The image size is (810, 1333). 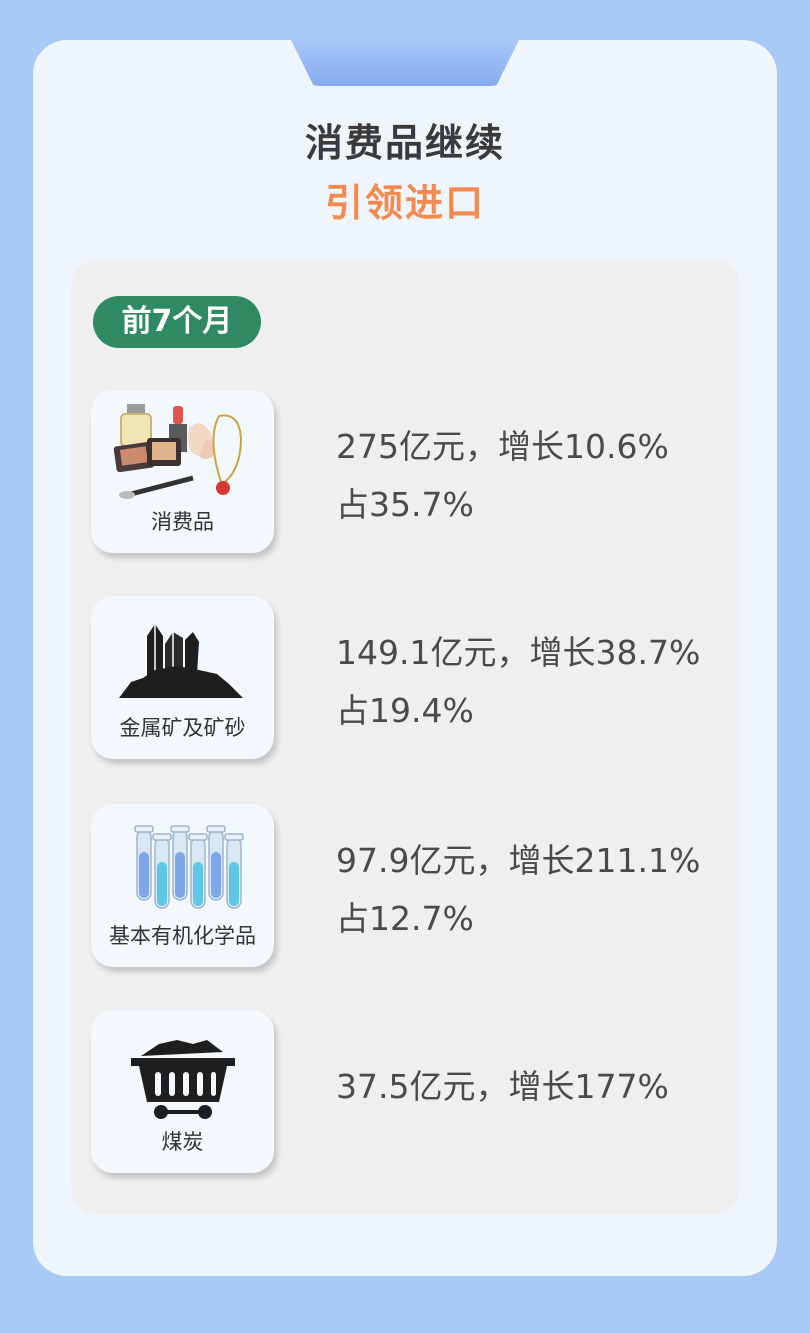 I want to click on coal-label: 煤炭, so click(x=182, y=1142).